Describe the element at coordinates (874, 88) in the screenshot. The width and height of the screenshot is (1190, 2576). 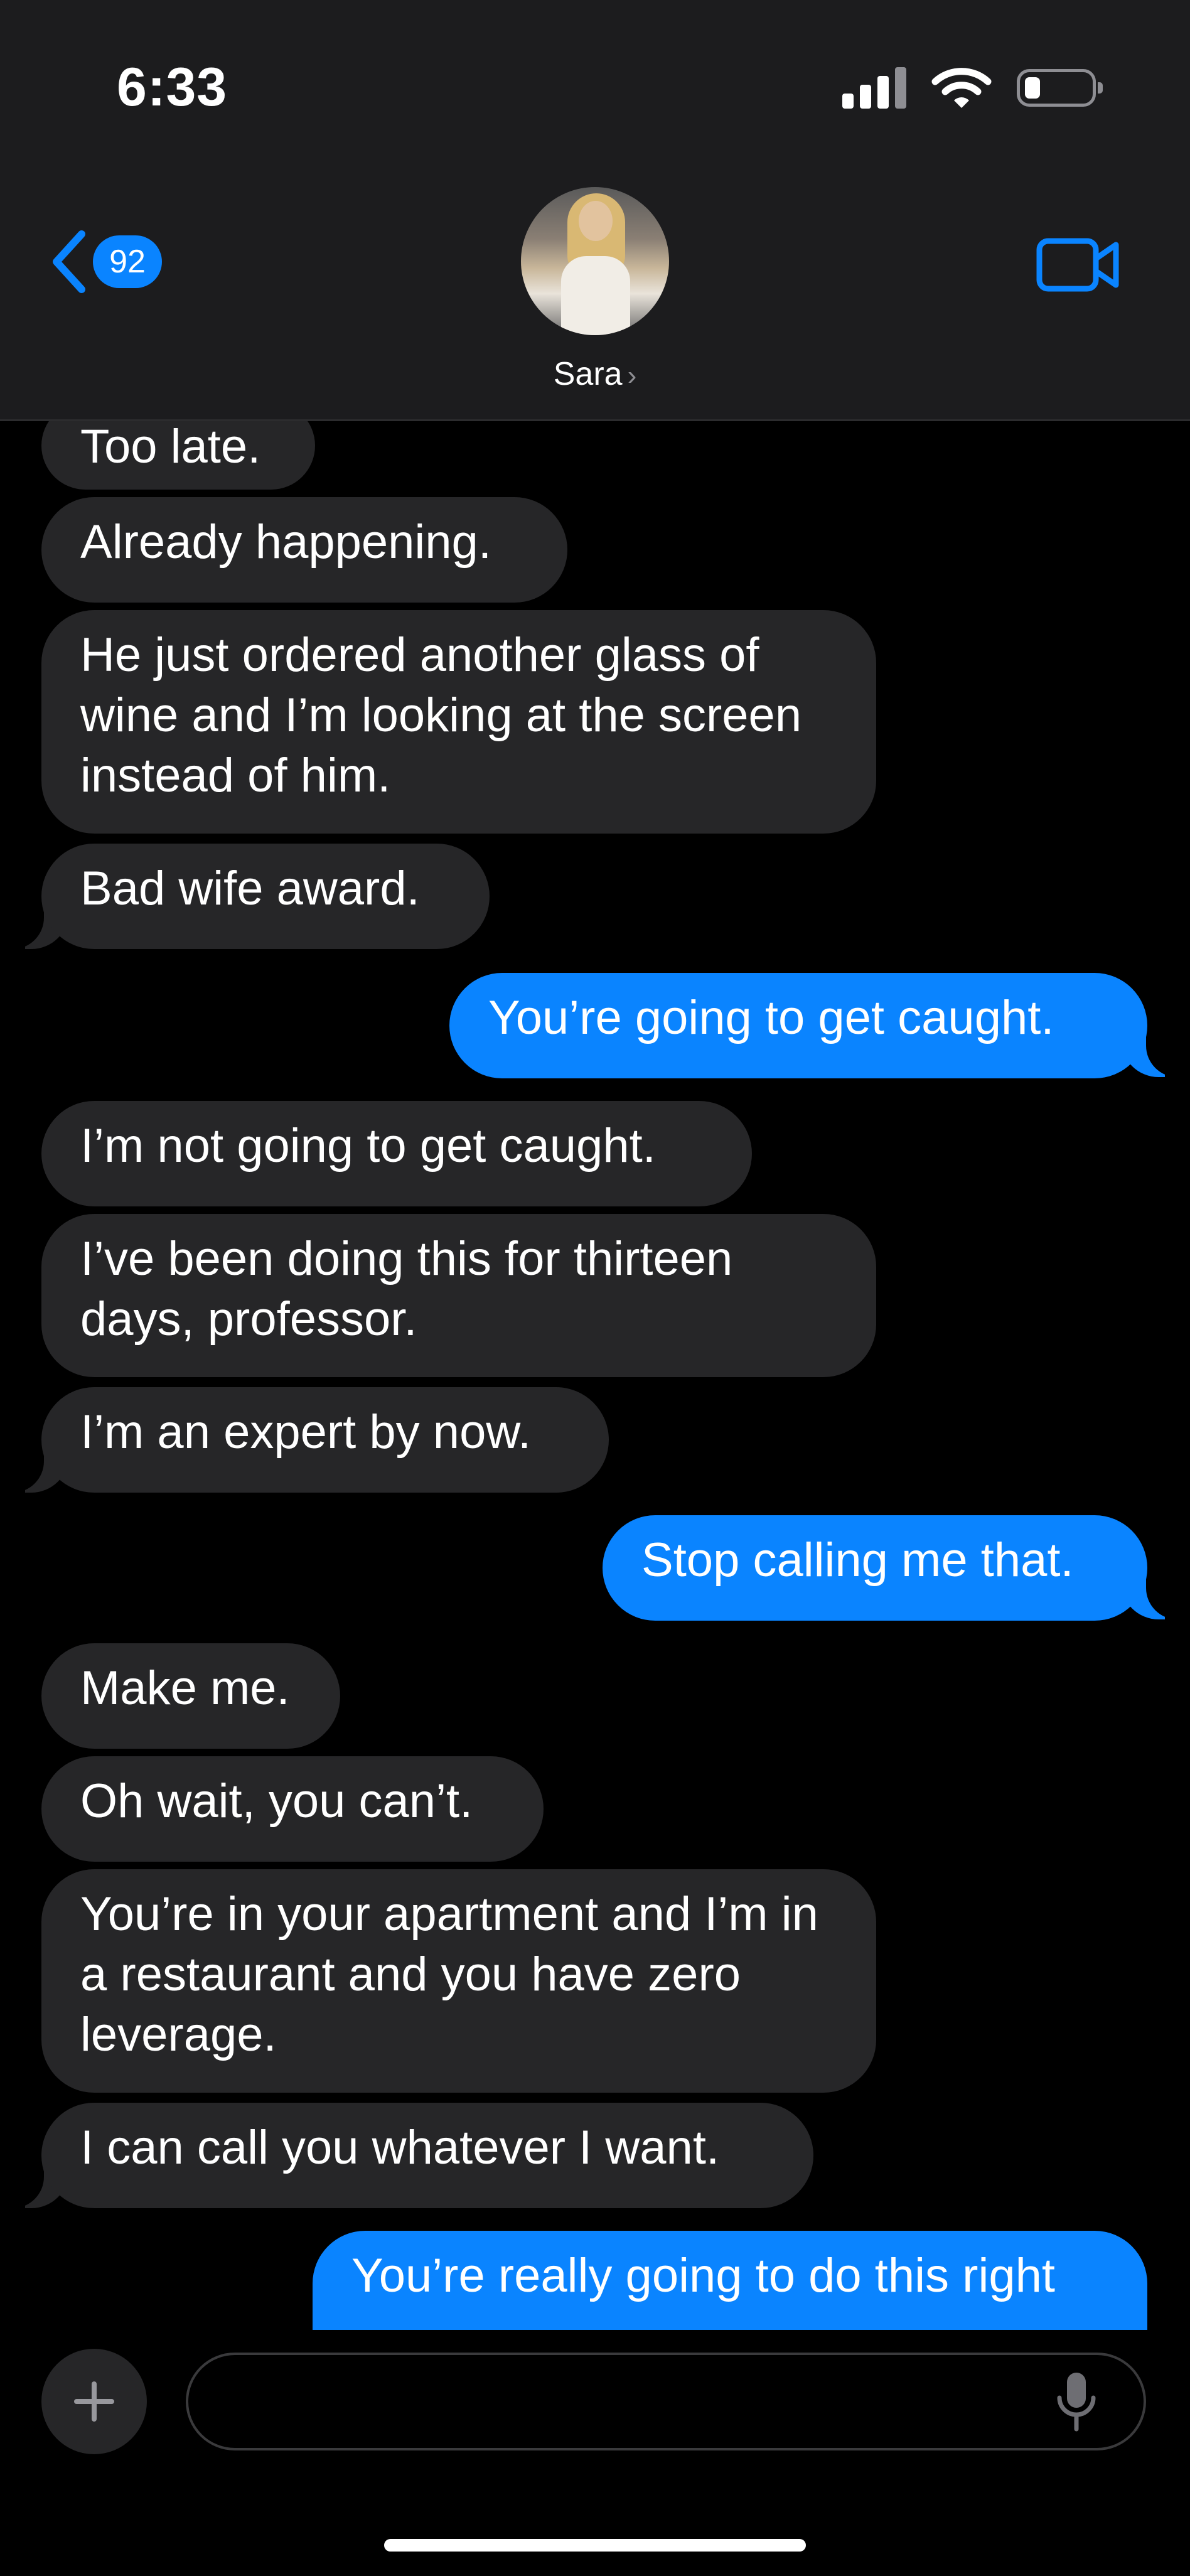
I see `cellular-signal-icon` at that location.